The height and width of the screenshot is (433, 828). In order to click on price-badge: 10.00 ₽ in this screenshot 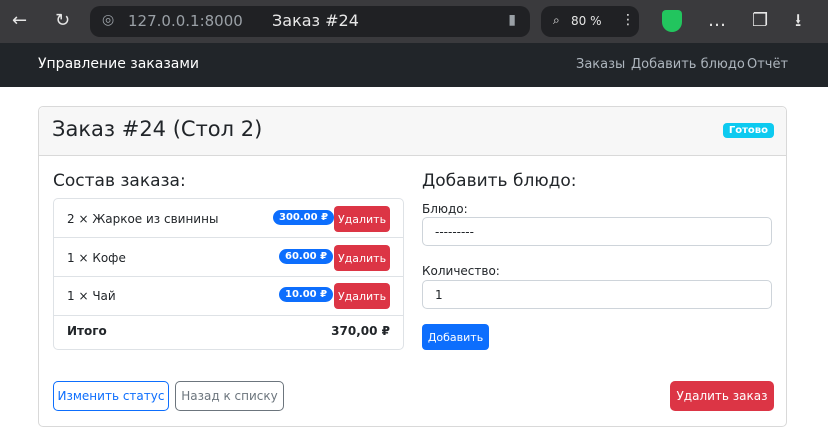, I will do `click(306, 294)`.